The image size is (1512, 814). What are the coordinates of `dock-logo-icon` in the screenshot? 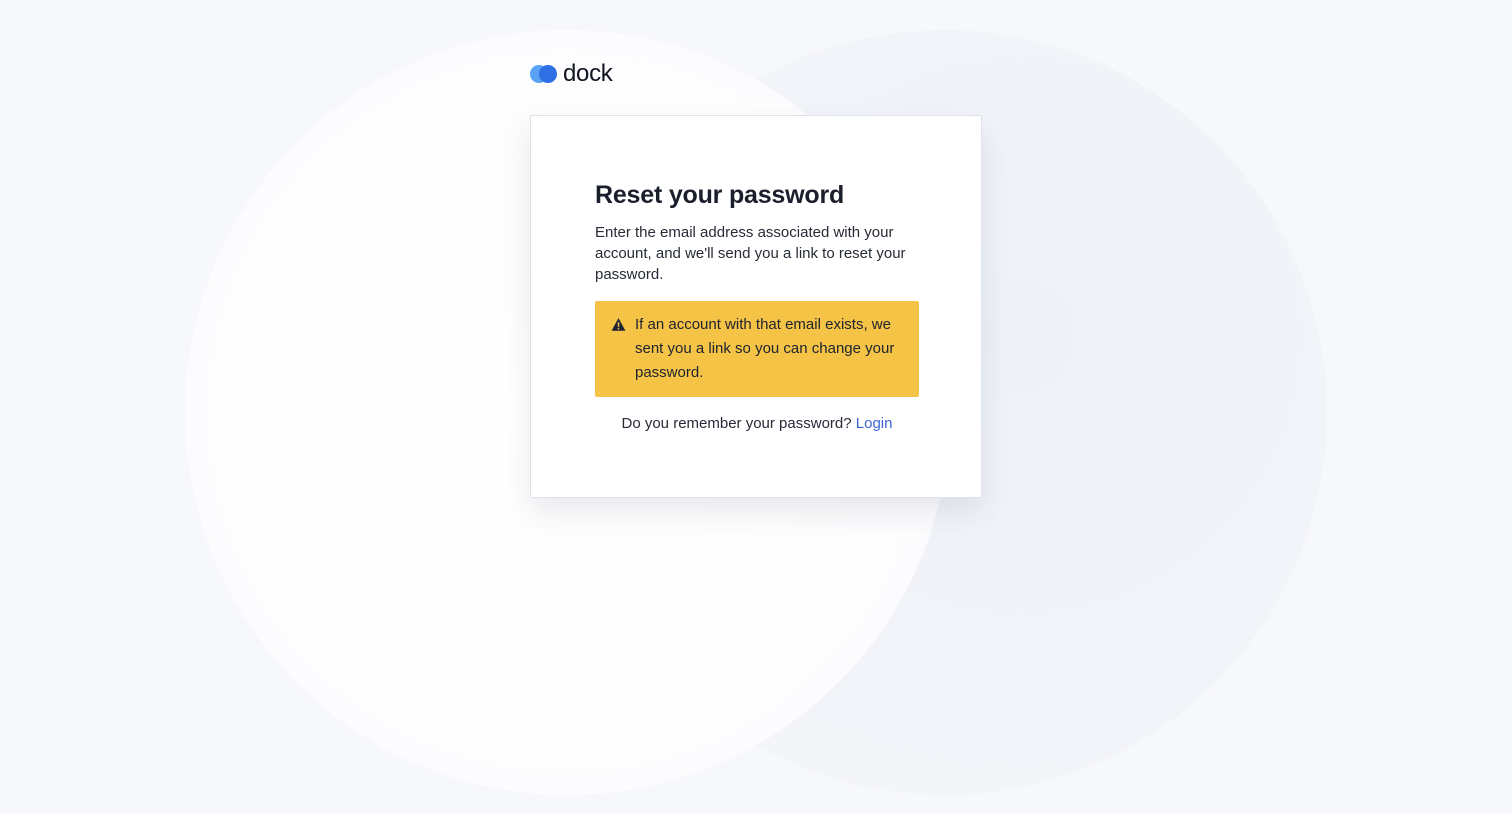 It's located at (544, 74).